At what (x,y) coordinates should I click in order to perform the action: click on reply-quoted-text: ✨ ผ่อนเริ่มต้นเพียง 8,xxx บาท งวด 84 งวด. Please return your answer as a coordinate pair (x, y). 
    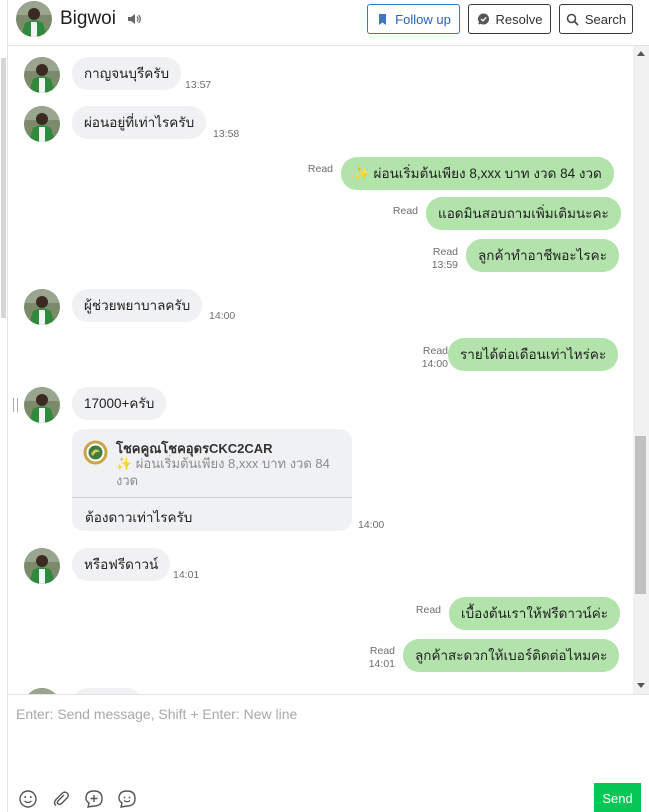
    Looking at the image, I should click on (223, 472).